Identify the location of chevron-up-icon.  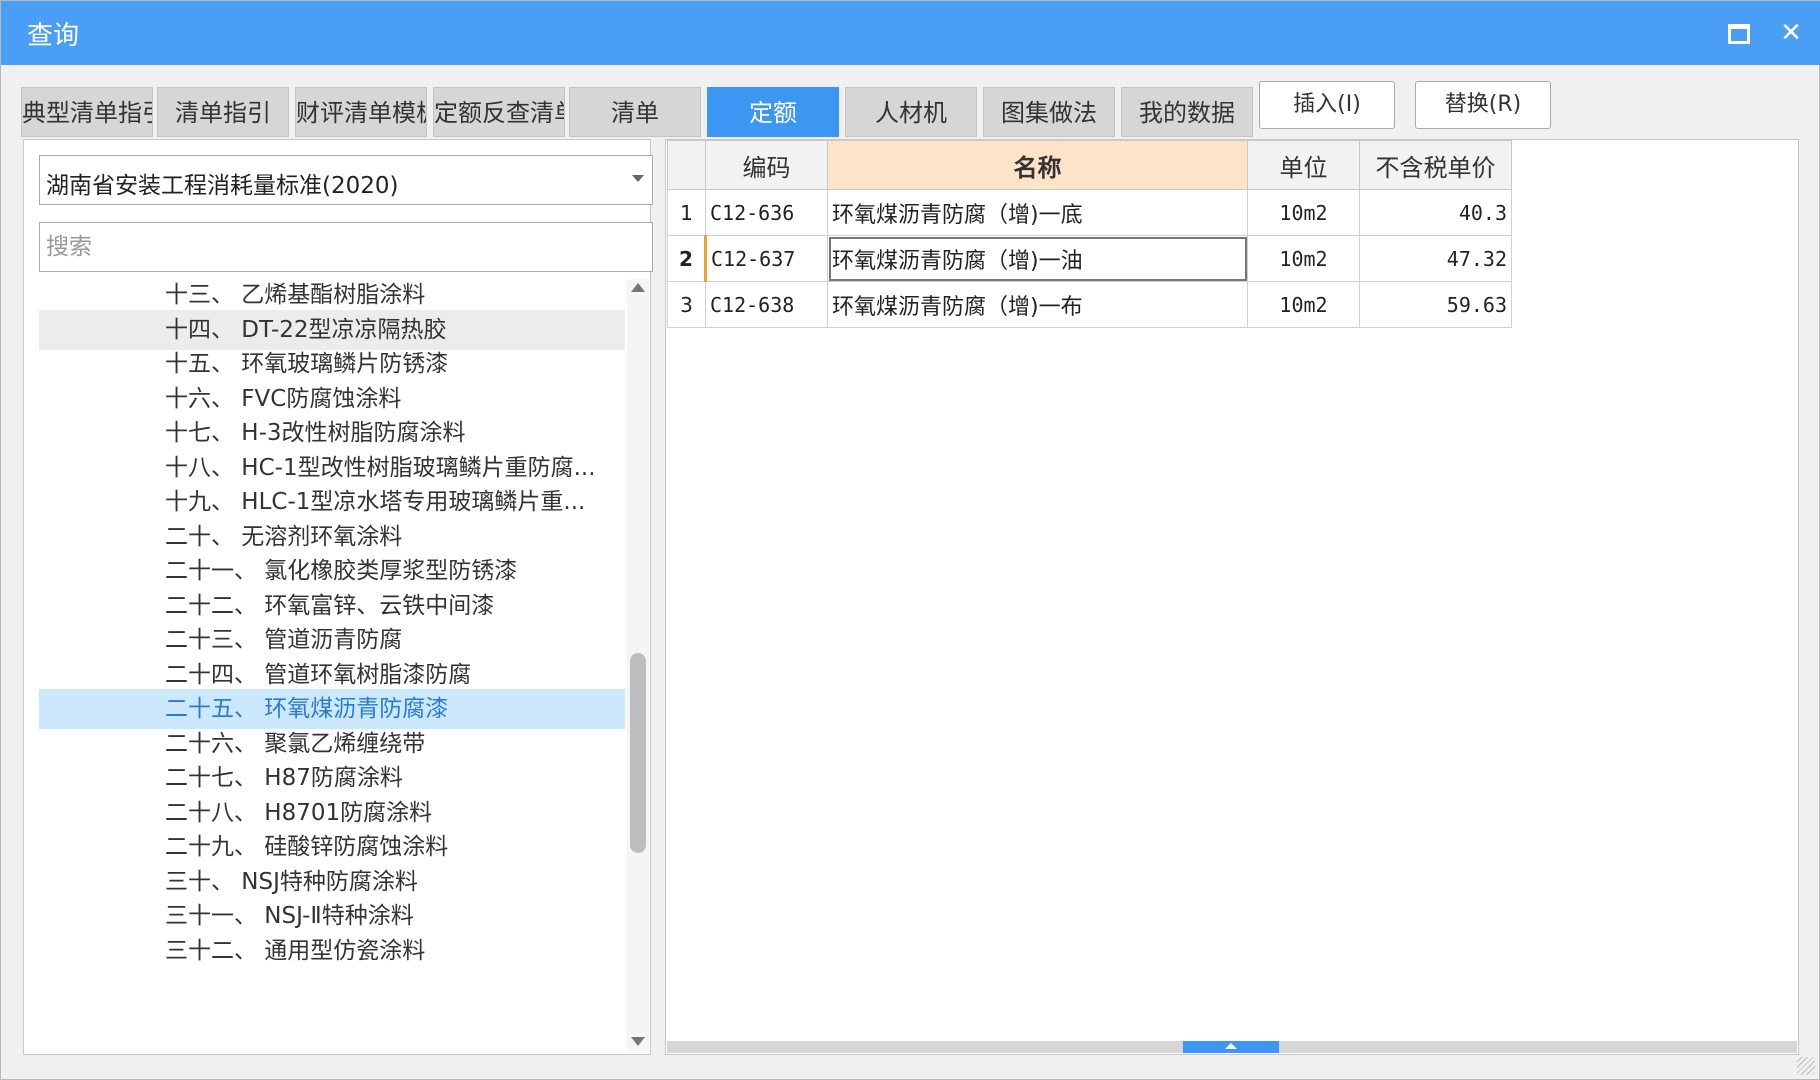
(1231, 1046).